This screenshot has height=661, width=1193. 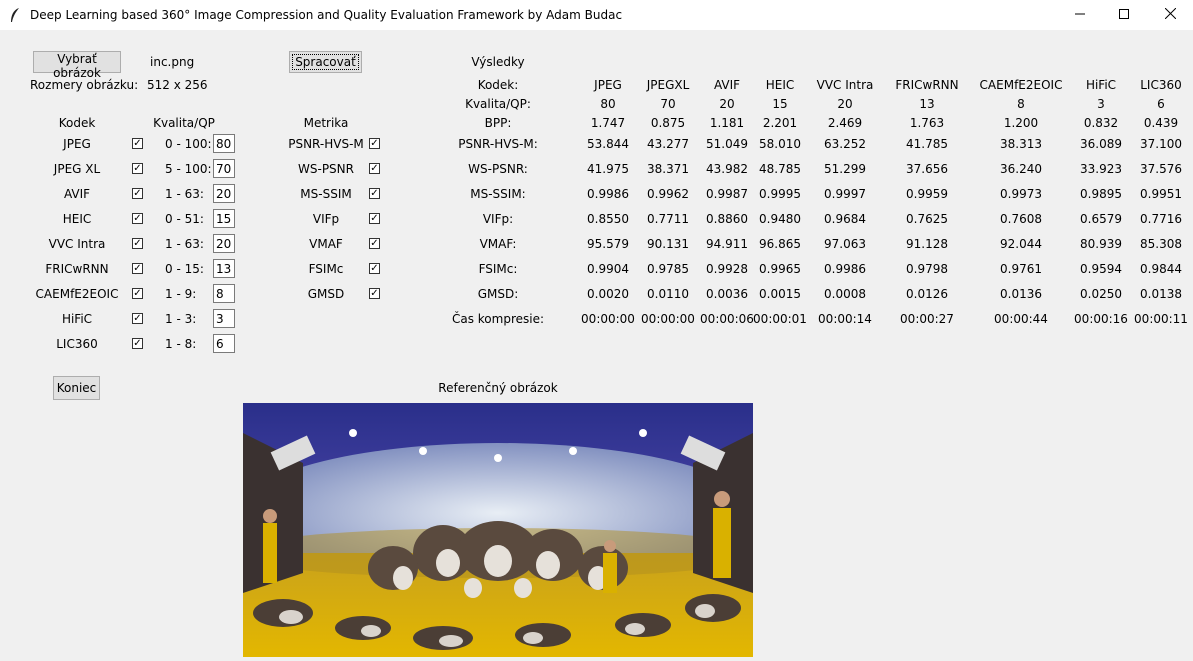 What do you see at coordinates (177, 85) in the screenshot?
I see `image-size-value: 512 x 256` at bounding box center [177, 85].